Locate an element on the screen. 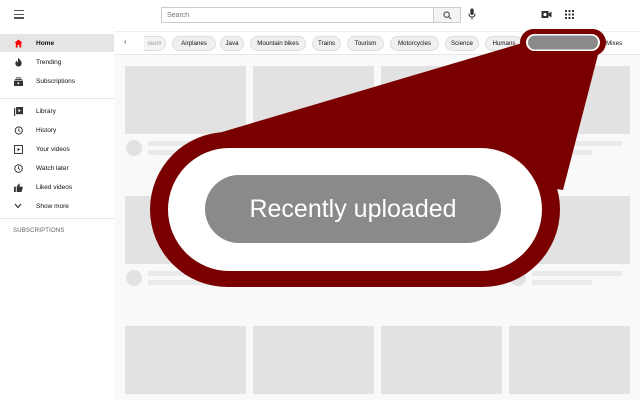  chip-tourism: Tourism is located at coordinates (365, 43).